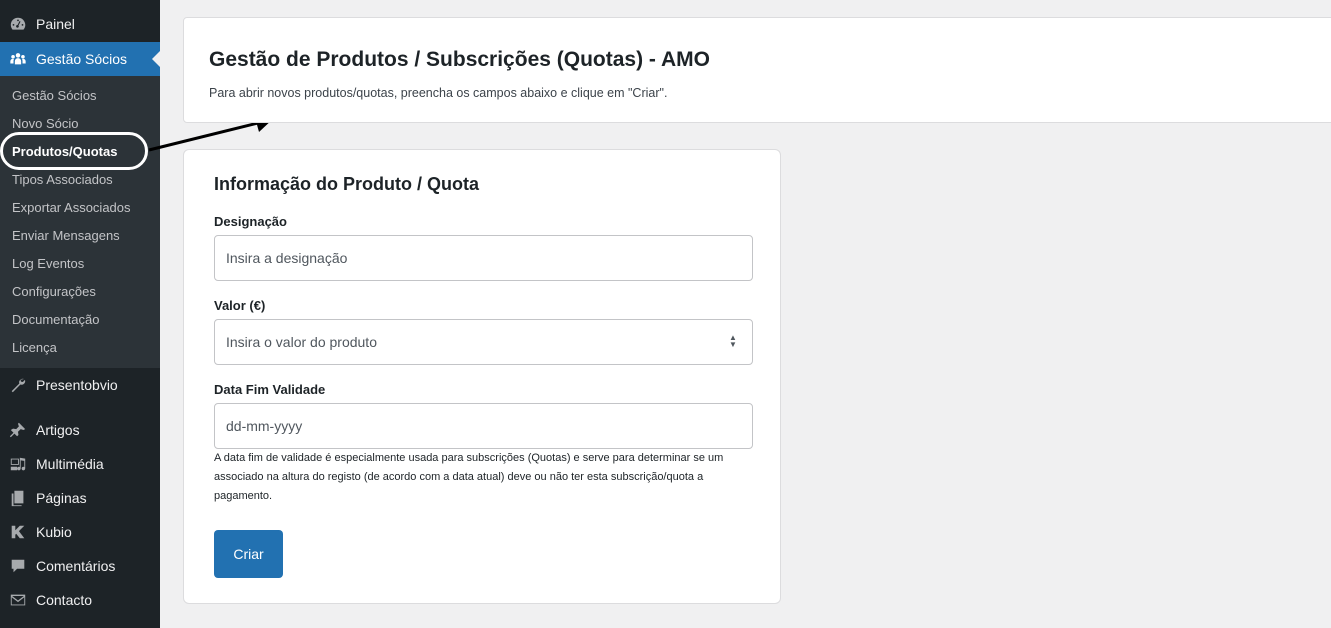 The width and height of the screenshot is (1331, 628). Describe the element at coordinates (34, 348) in the screenshot. I see `submenu-item-licenca: Licença` at that location.